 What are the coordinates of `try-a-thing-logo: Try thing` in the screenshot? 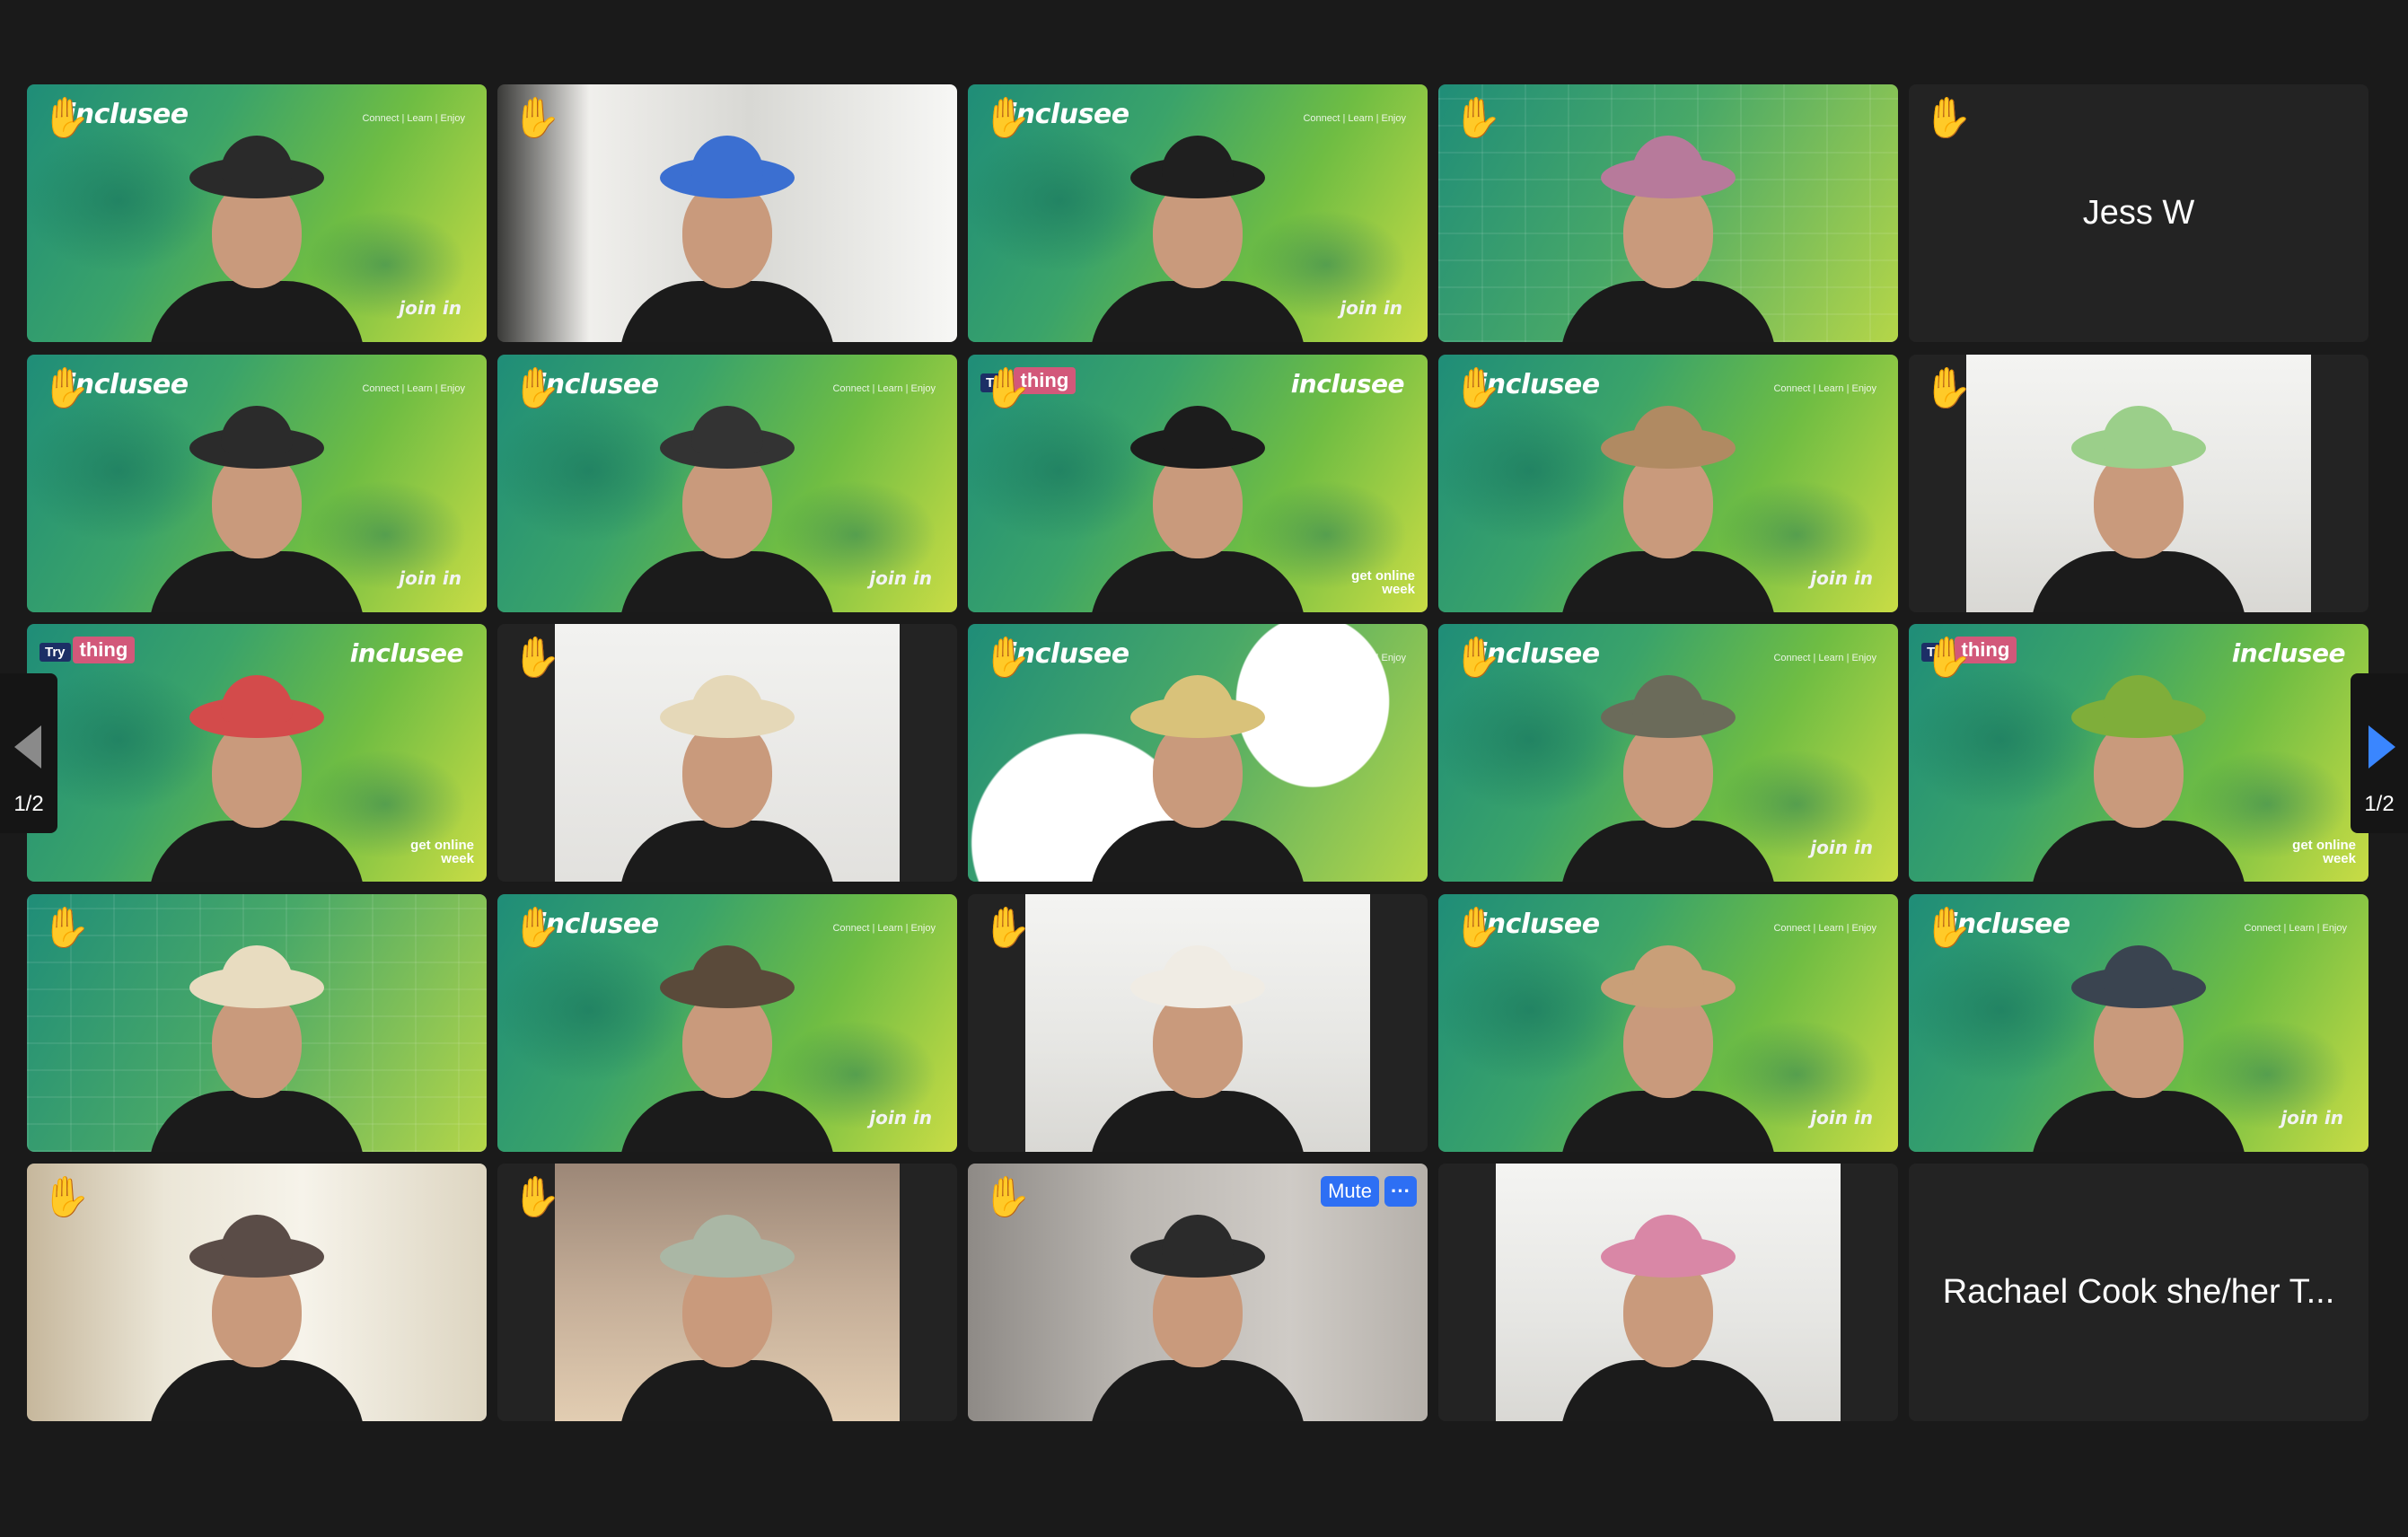 It's located at (88, 650).